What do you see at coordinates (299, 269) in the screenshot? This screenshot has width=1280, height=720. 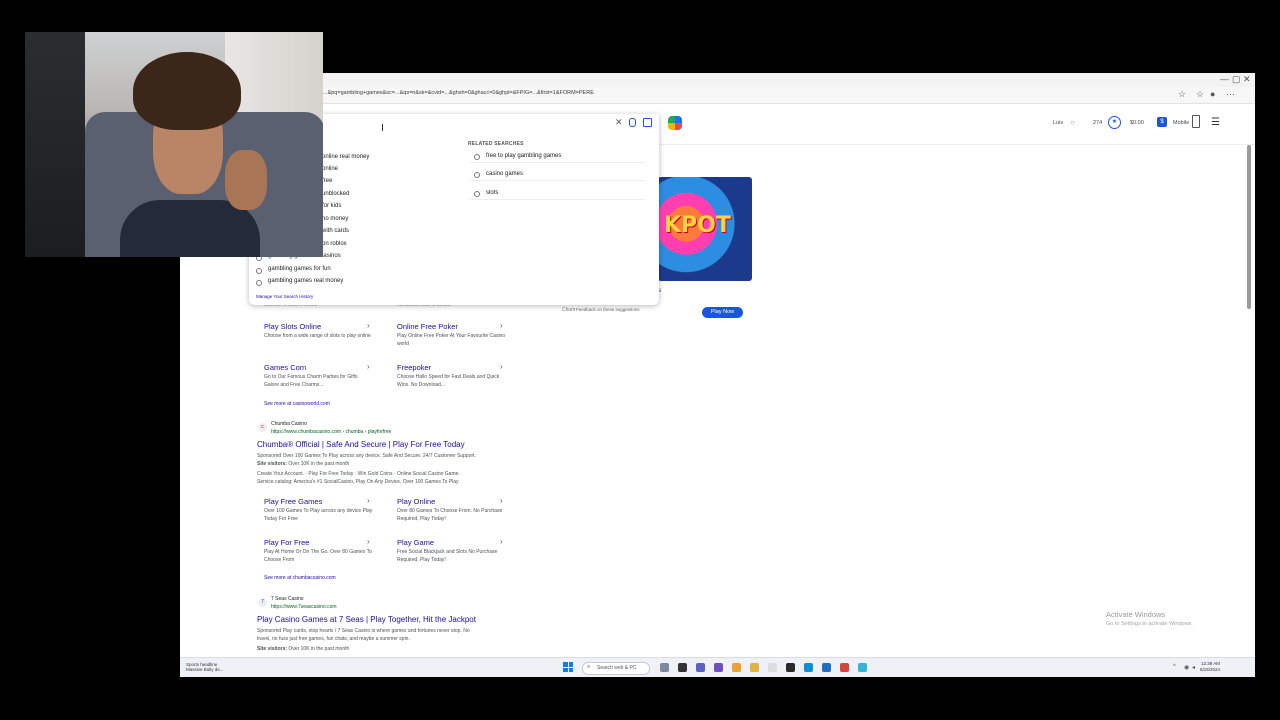 I see `suggestion-item: gambling games for fun` at bounding box center [299, 269].